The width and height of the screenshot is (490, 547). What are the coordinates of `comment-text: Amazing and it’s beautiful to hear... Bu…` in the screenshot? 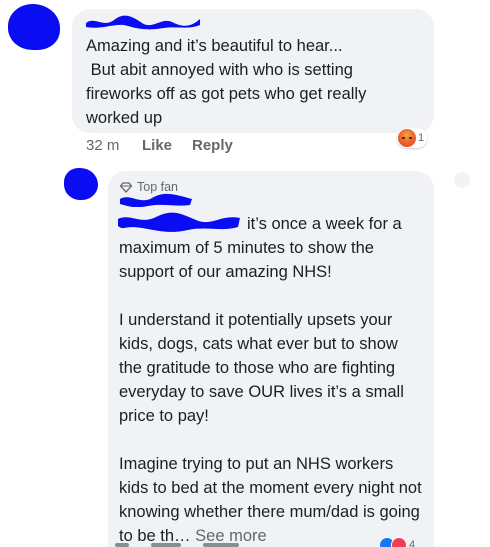 It's located at (226, 82).